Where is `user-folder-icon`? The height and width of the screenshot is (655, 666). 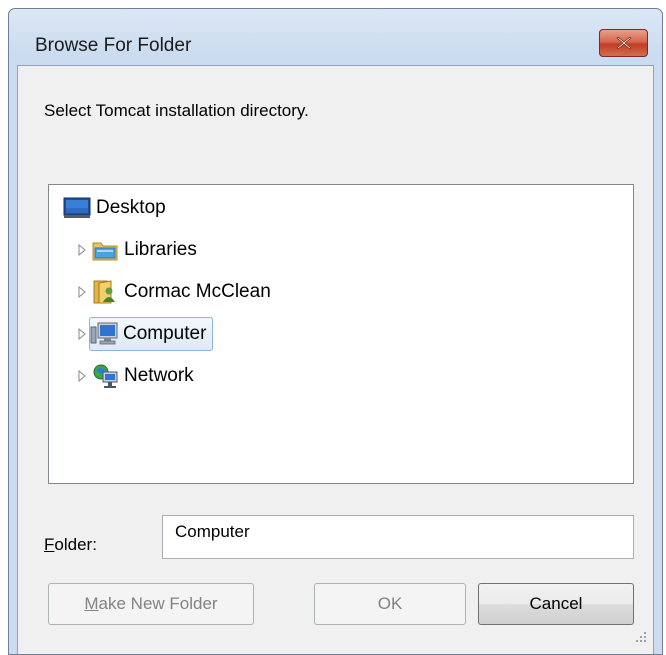
user-folder-icon is located at coordinates (105, 292).